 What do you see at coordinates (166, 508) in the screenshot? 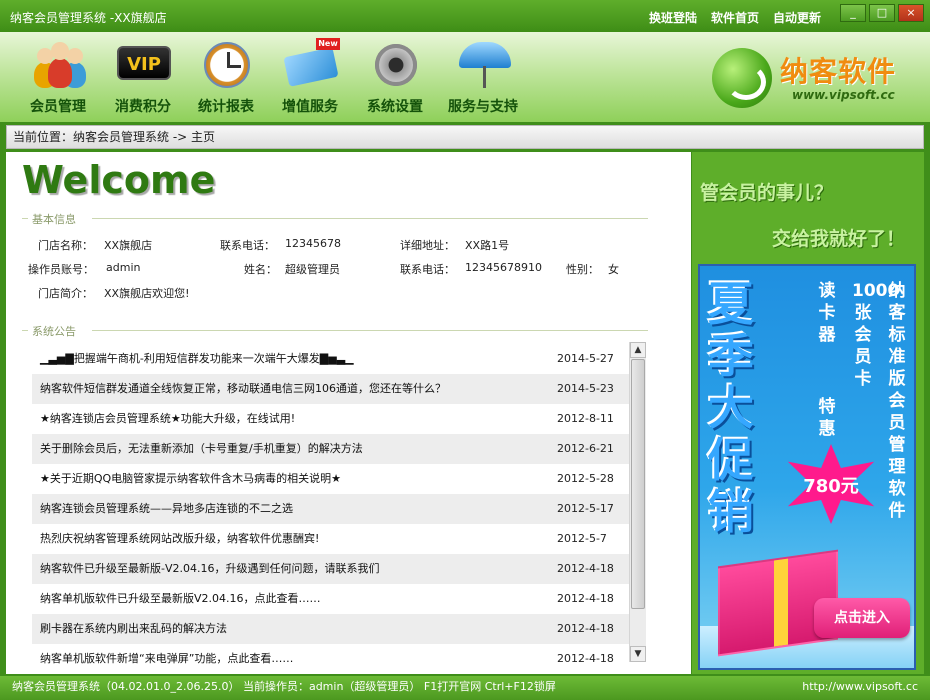
I see `notice-title: 纳客连锁会员管理系统——异地多店连锁的不二之选` at bounding box center [166, 508].